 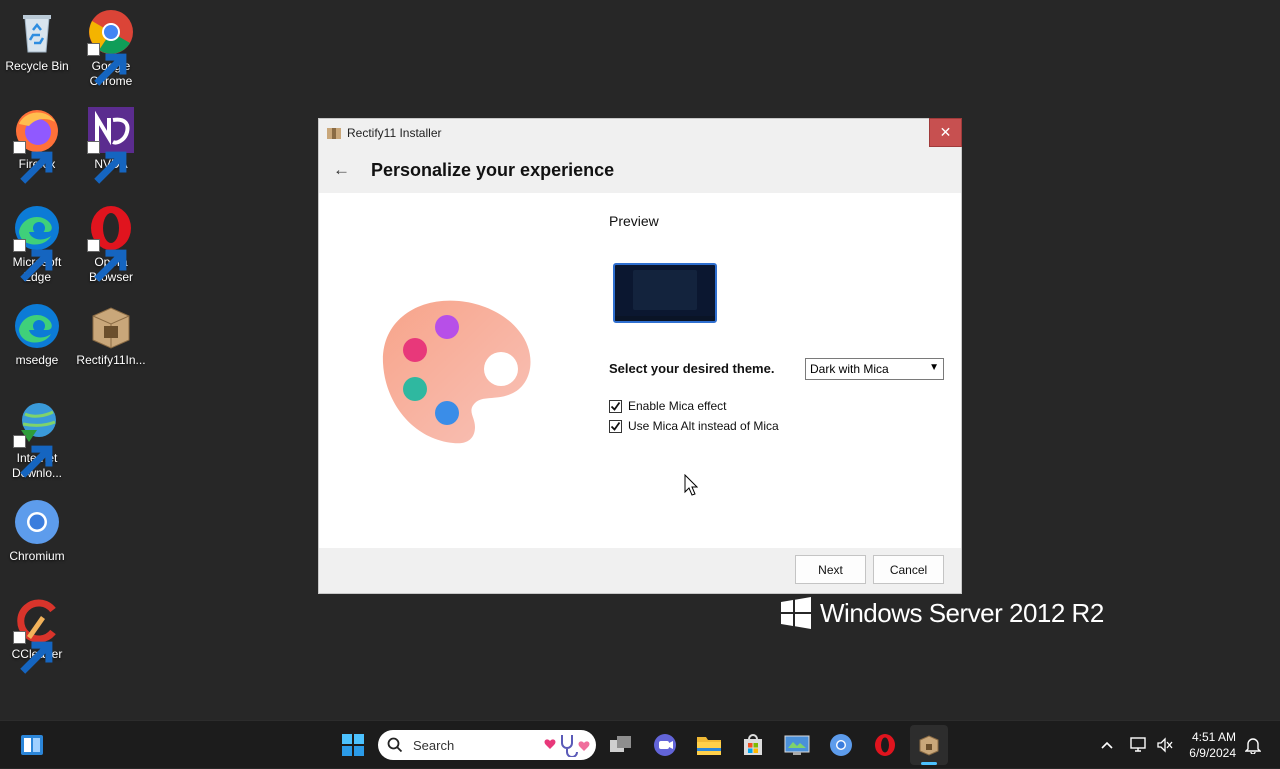 What do you see at coordinates (1212, 745) in the screenshot?
I see `clock: 4:51 AM 6/9/2024` at bounding box center [1212, 745].